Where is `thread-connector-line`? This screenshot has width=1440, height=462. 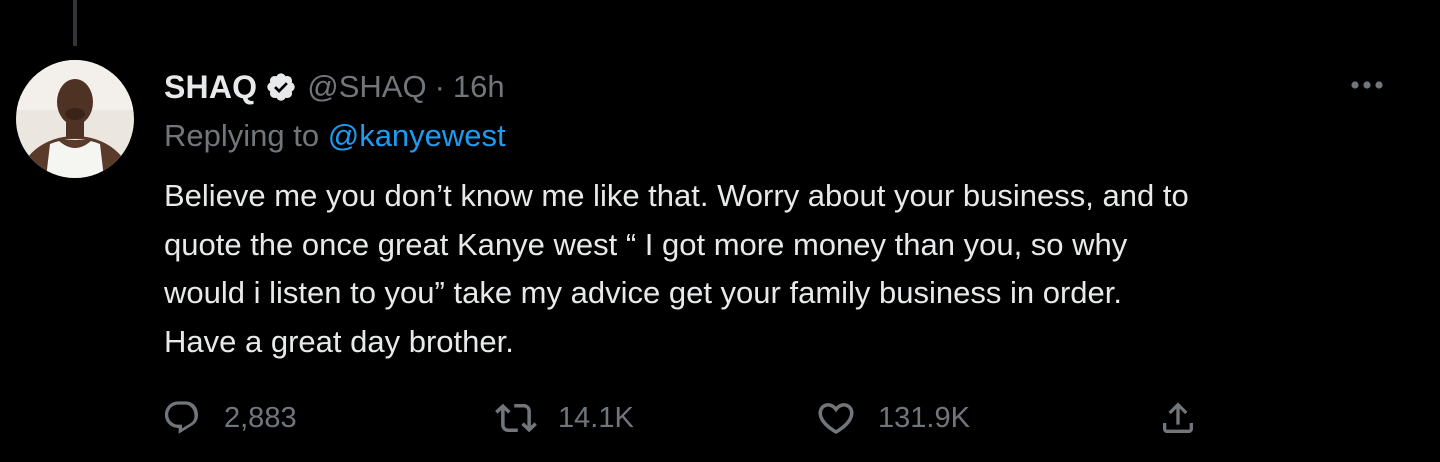
thread-connector-line is located at coordinates (75, 23).